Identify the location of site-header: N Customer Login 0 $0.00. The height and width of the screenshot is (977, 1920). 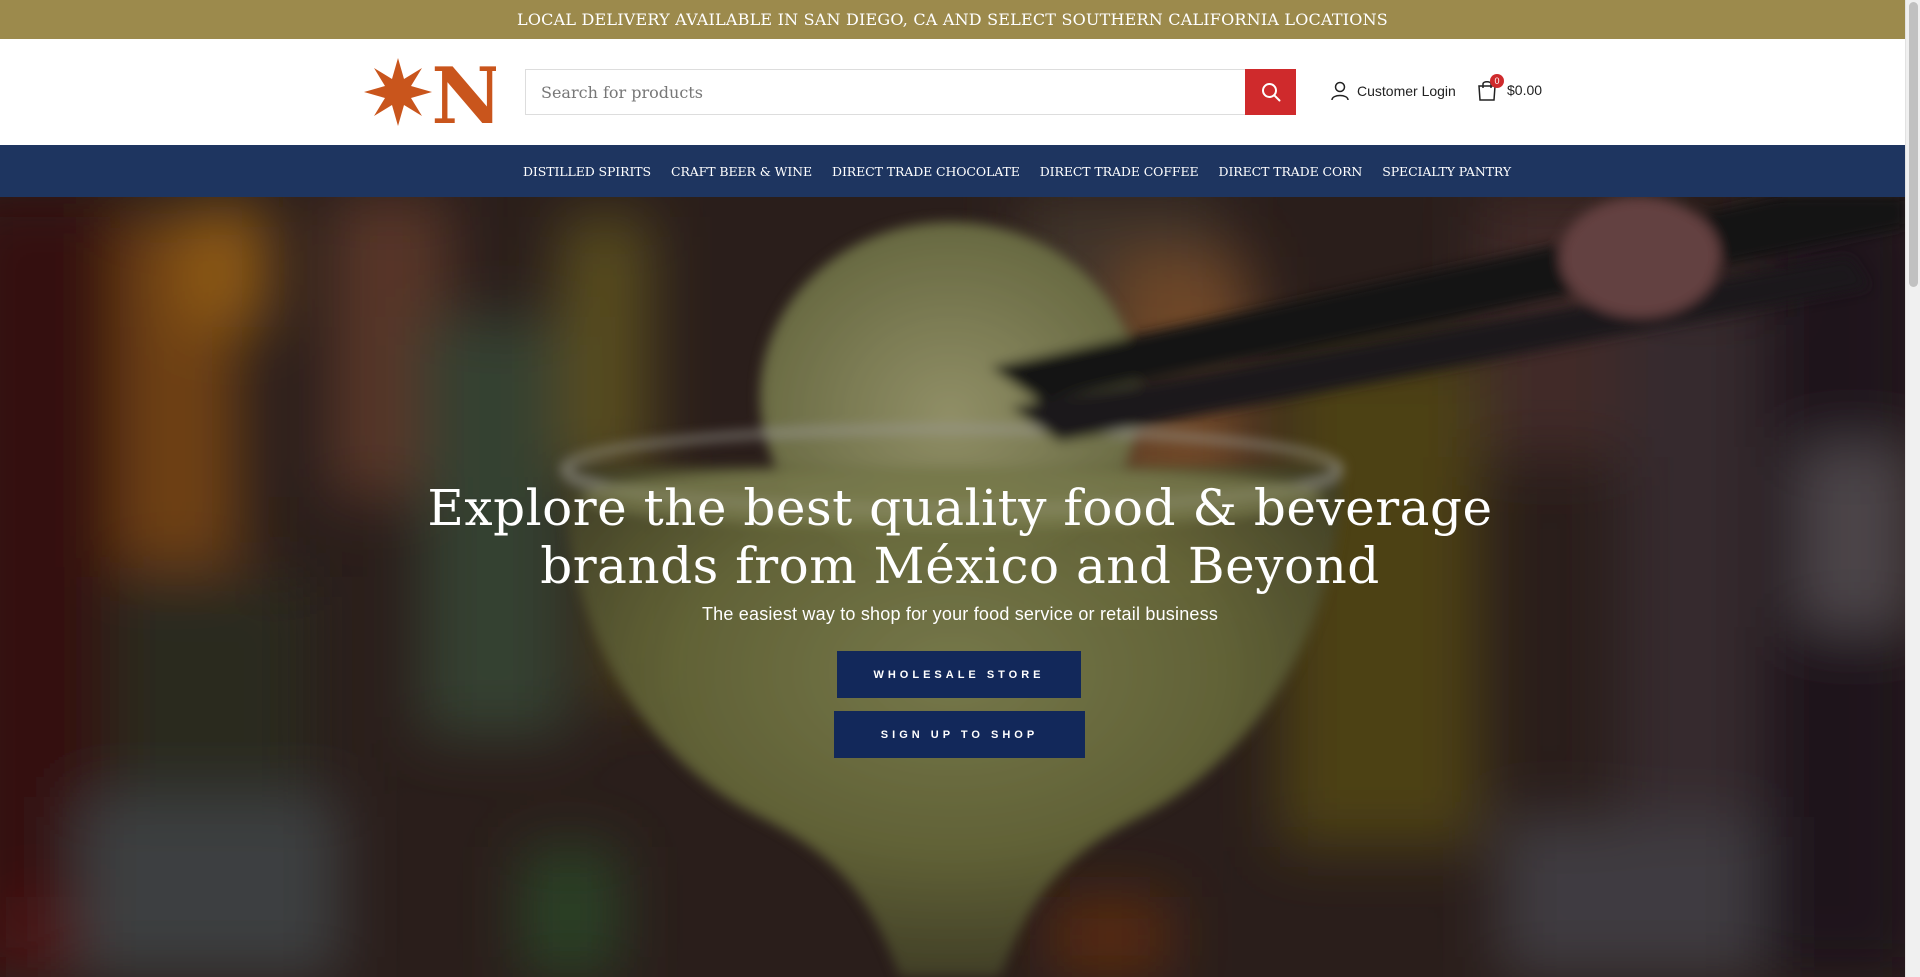
(952, 92).